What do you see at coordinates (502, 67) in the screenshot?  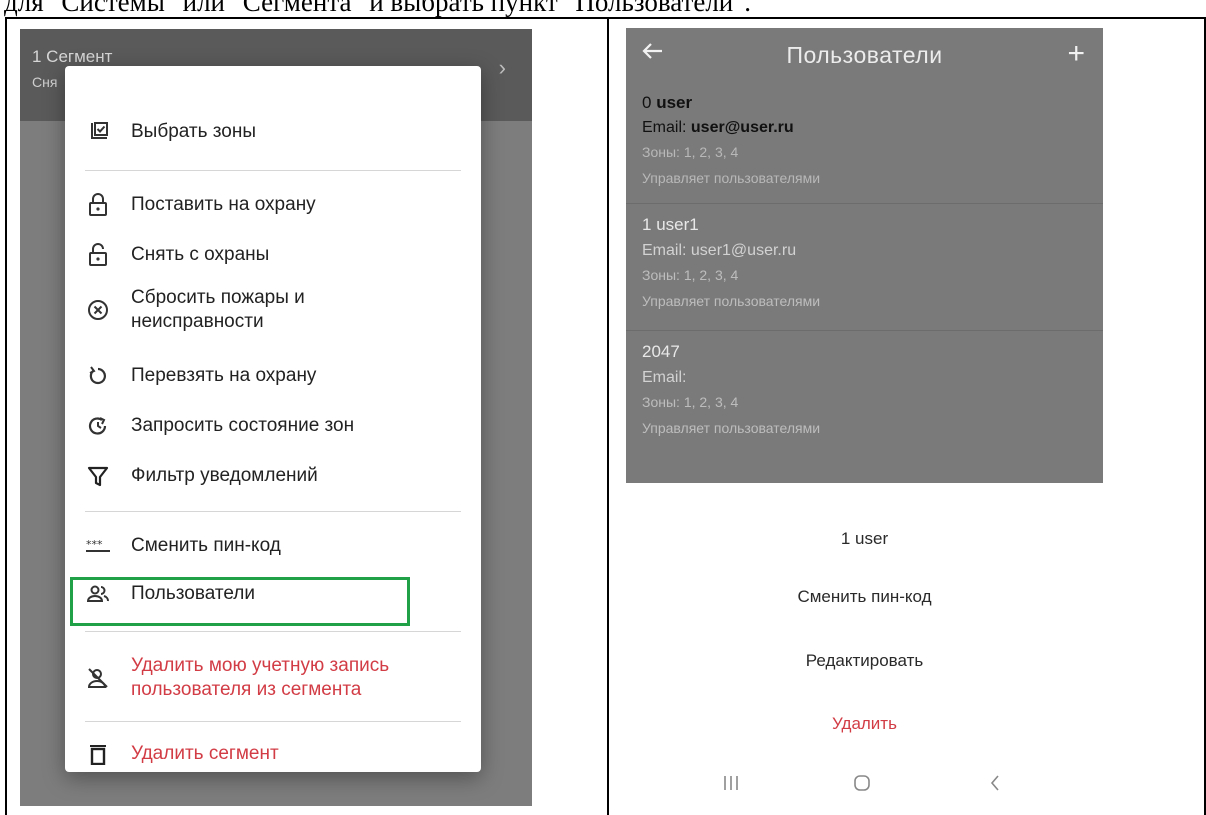 I see `chevron-right-icon: ›` at bounding box center [502, 67].